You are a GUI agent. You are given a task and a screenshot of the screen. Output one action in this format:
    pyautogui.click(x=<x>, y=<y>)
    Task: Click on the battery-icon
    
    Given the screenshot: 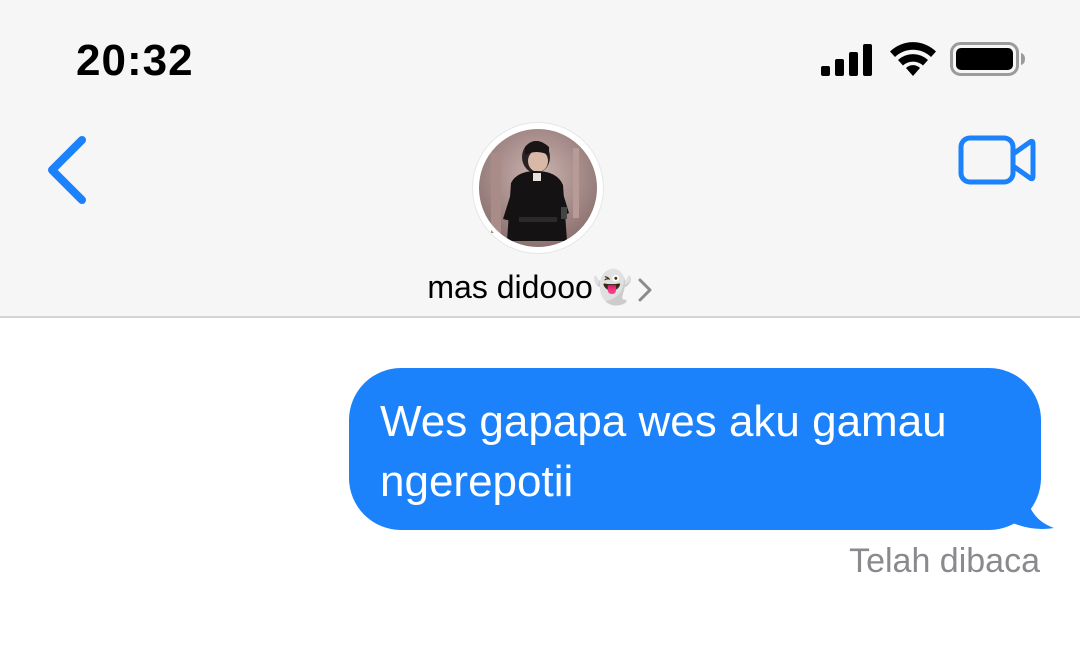 What is the action you would take?
    pyautogui.click(x=987, y=59)
    